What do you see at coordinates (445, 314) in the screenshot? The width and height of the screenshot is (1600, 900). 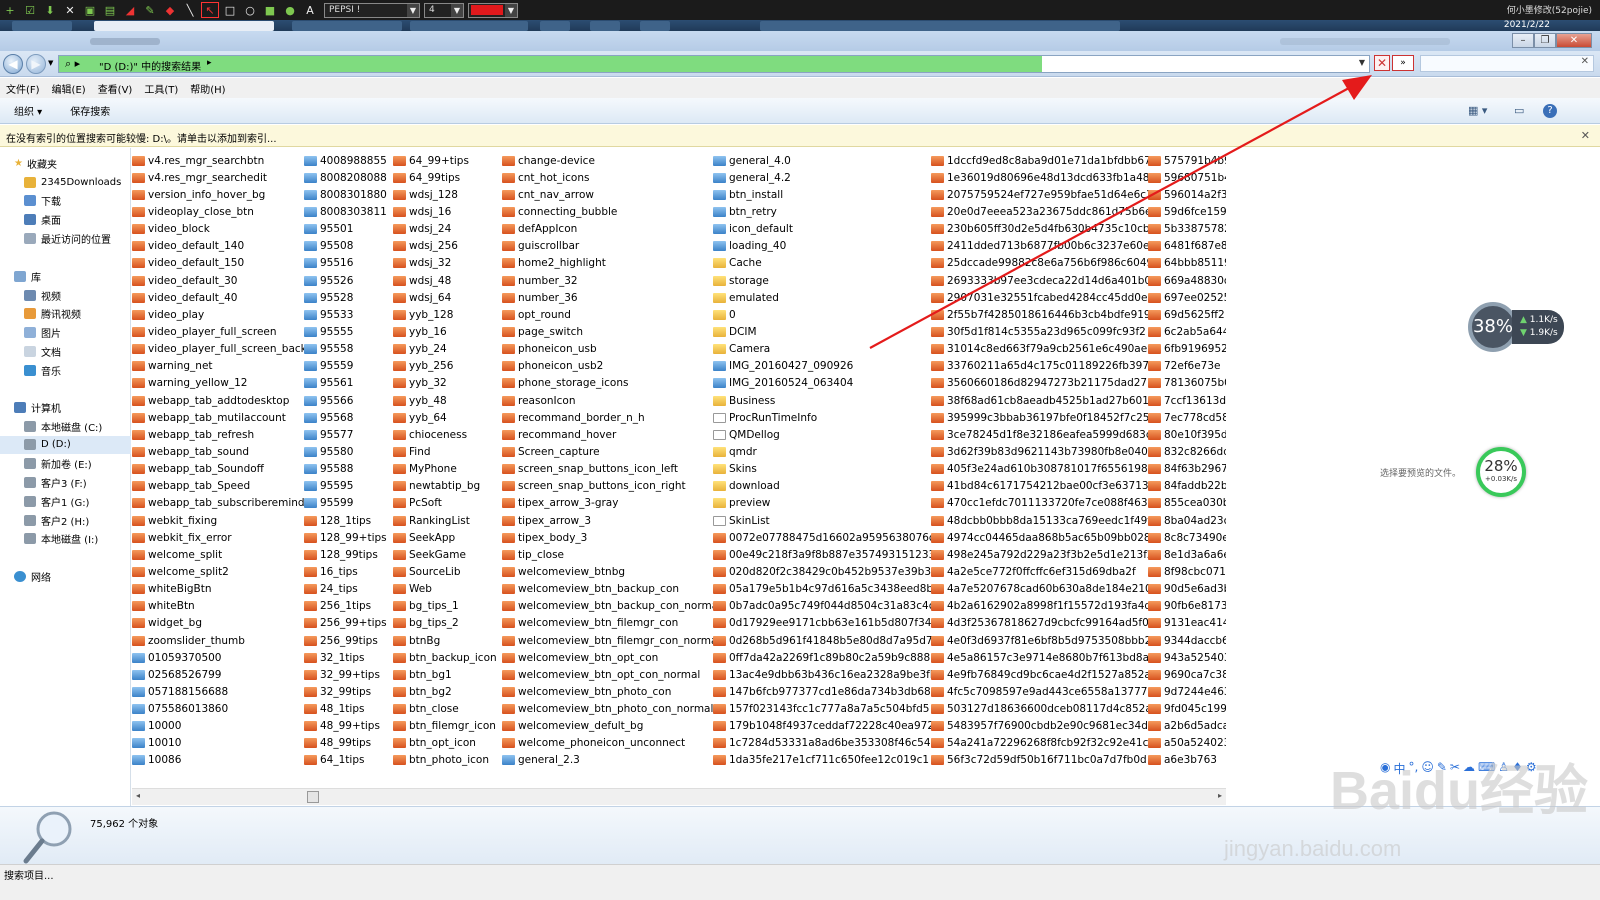 I see `file-item: yyb_128` at bounding box center [445, 314].